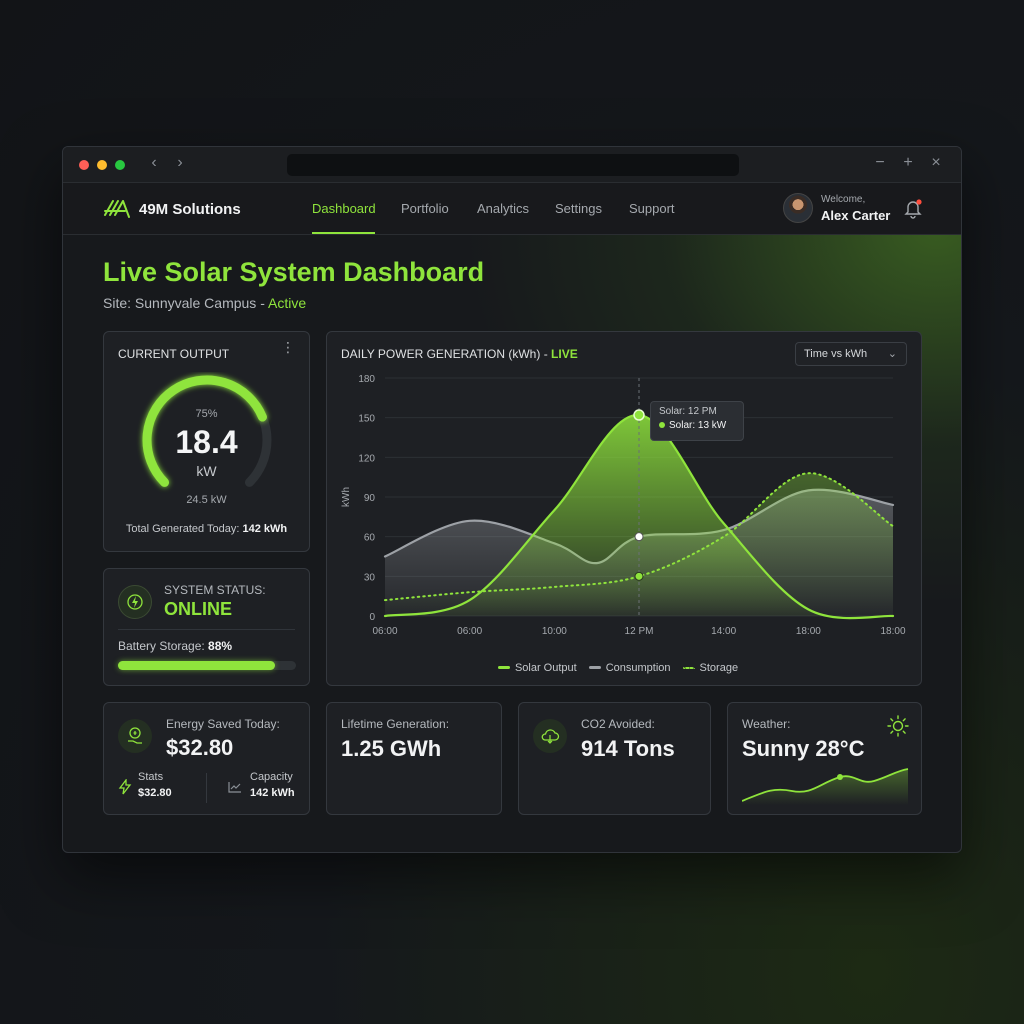 The width and height of the screenshot is (1024, 1024). Describe the element at coordinates (234, 787) in the screenshot. I see `trend-icon` at that location.